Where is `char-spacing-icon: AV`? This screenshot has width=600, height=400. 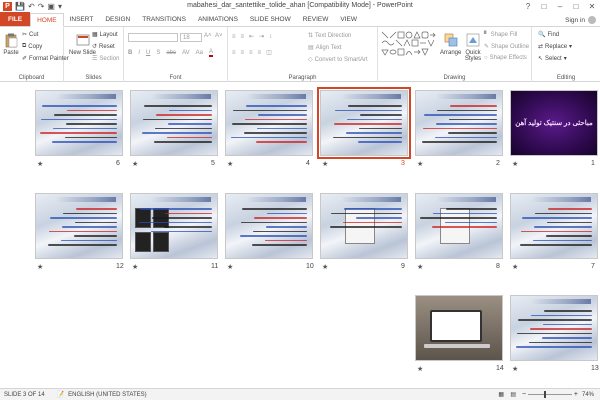 char-spacing-icon: AV is located at coordinates (186, 53).